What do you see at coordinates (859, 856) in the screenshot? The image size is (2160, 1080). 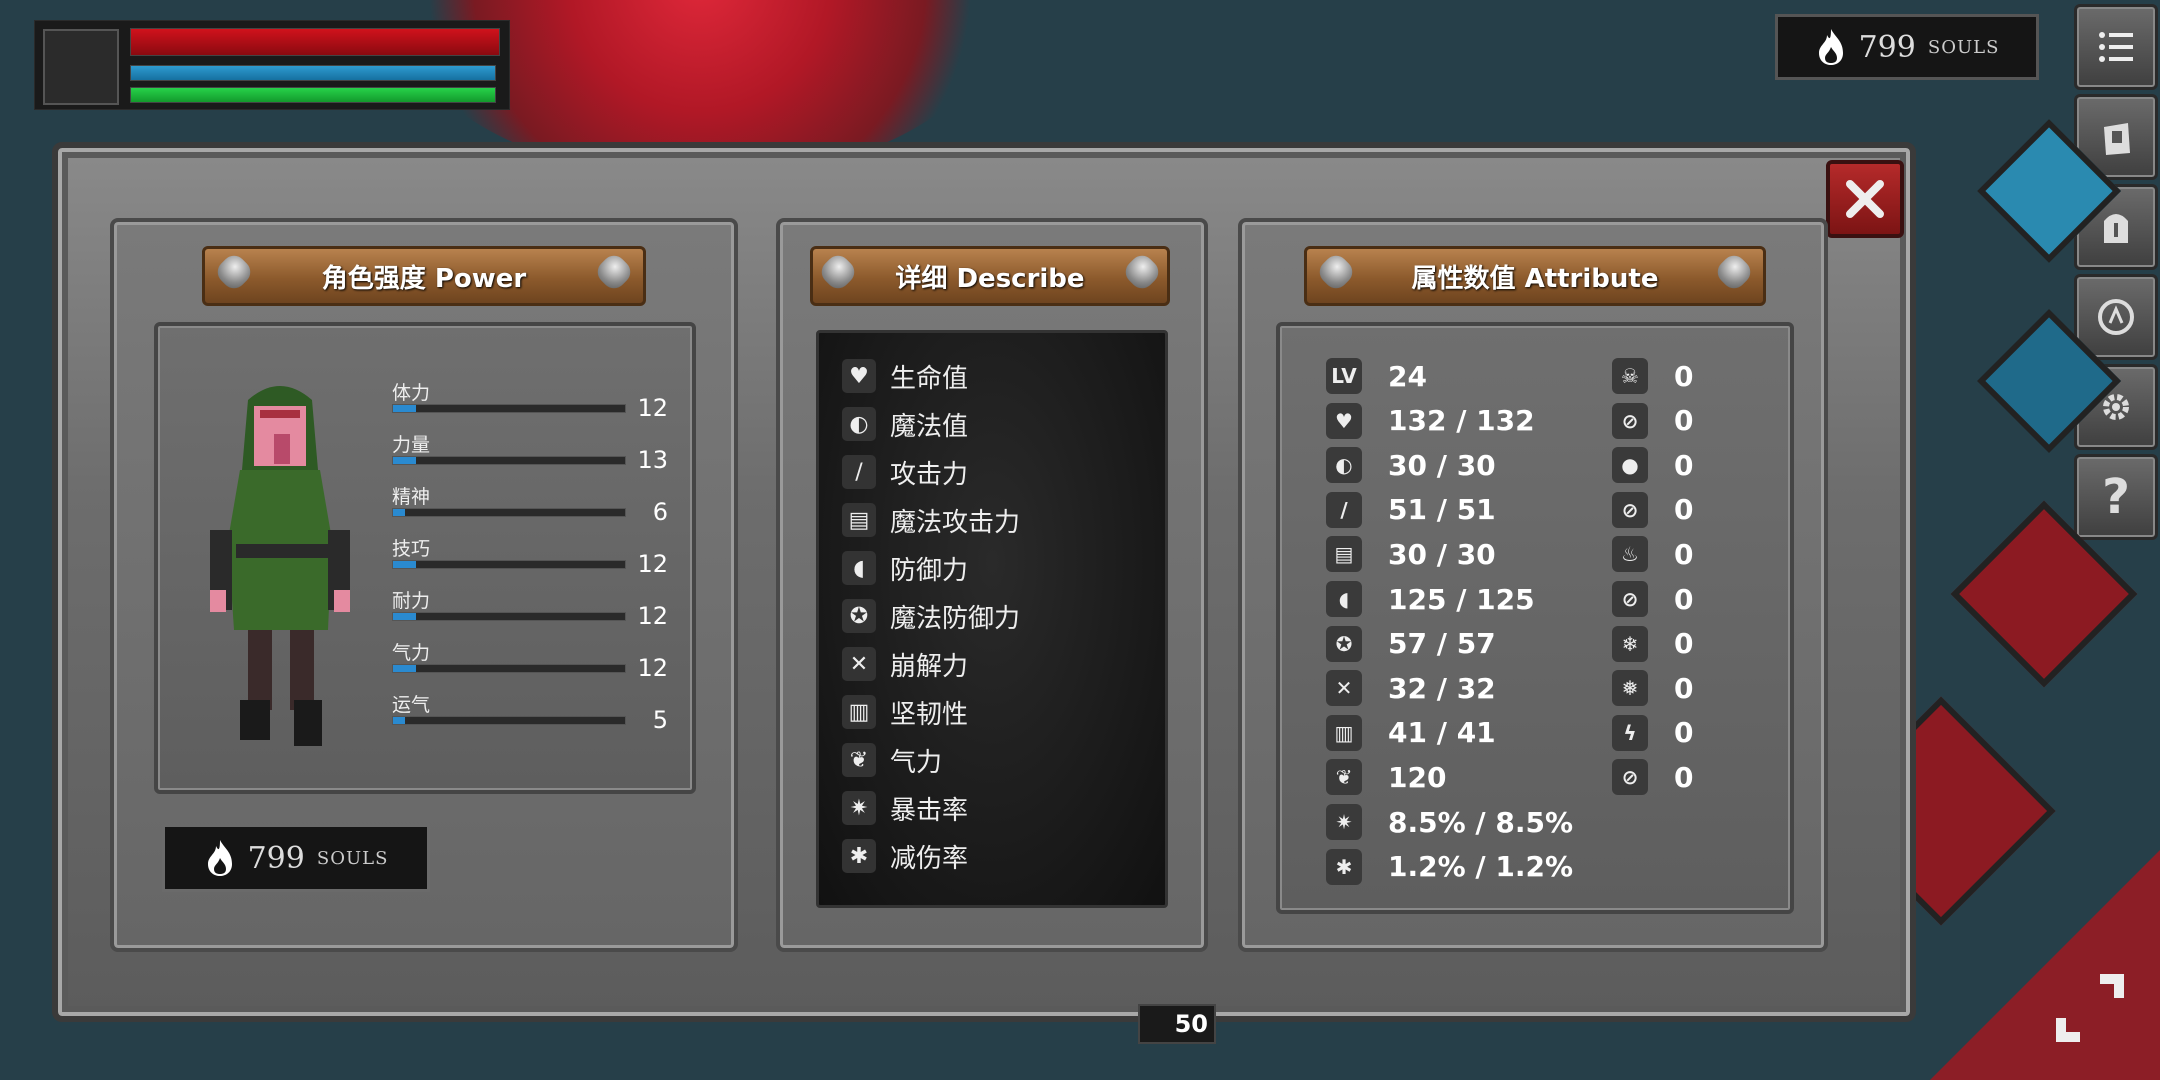 I see `reduce-icon: ✱` at bounding box center [859, 856].